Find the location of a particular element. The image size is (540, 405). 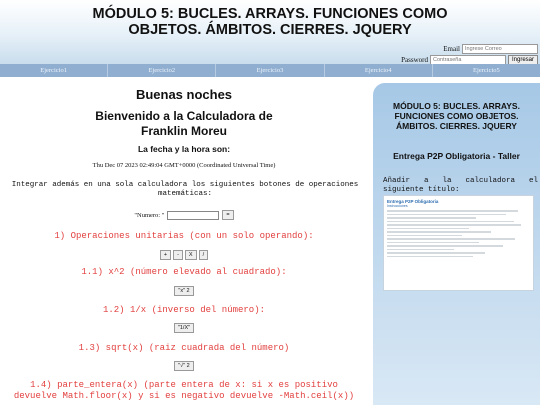

sidebar-subtitle: Entrega P2P Obligatoria - Taller is located at coordinates (456, 156).